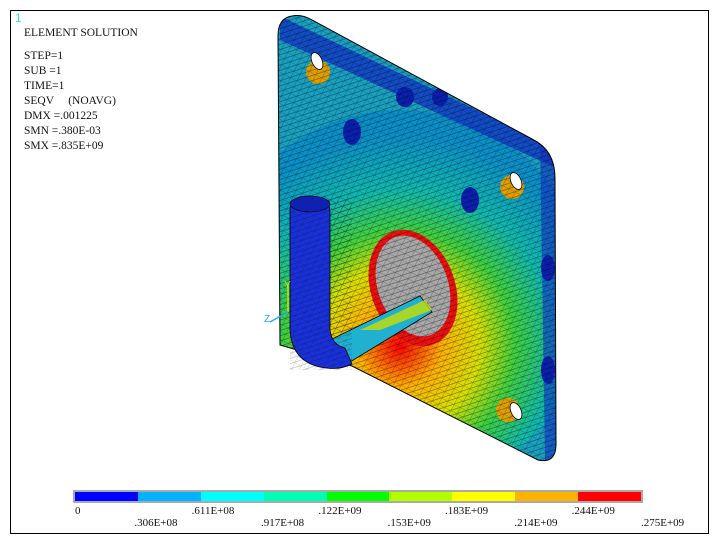 This screenshot has width=720, height=546. I want to click on legend-label: .917E+08, so click(283, 523).